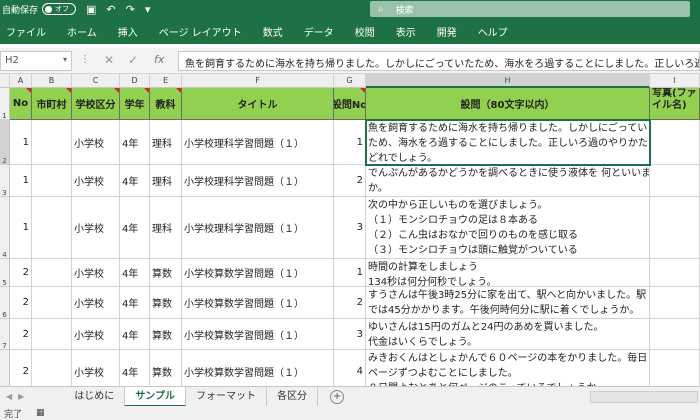  I want to click on header-cell-no: No, so click(21, 104).